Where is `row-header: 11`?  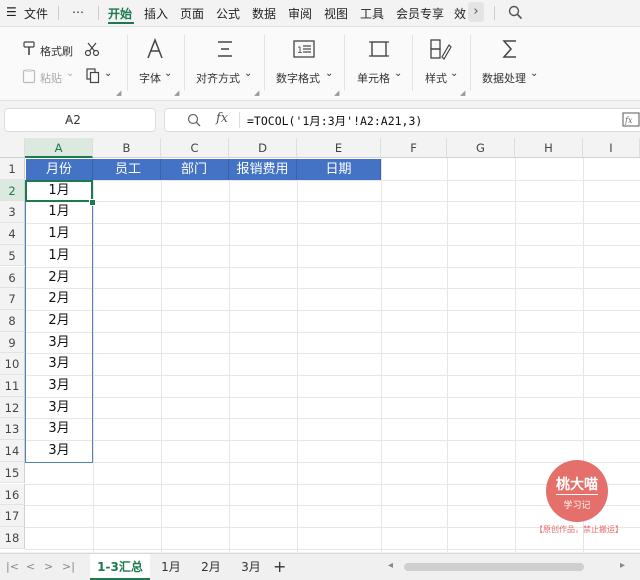
row-header: 11 is located at coordinates (12, 386).